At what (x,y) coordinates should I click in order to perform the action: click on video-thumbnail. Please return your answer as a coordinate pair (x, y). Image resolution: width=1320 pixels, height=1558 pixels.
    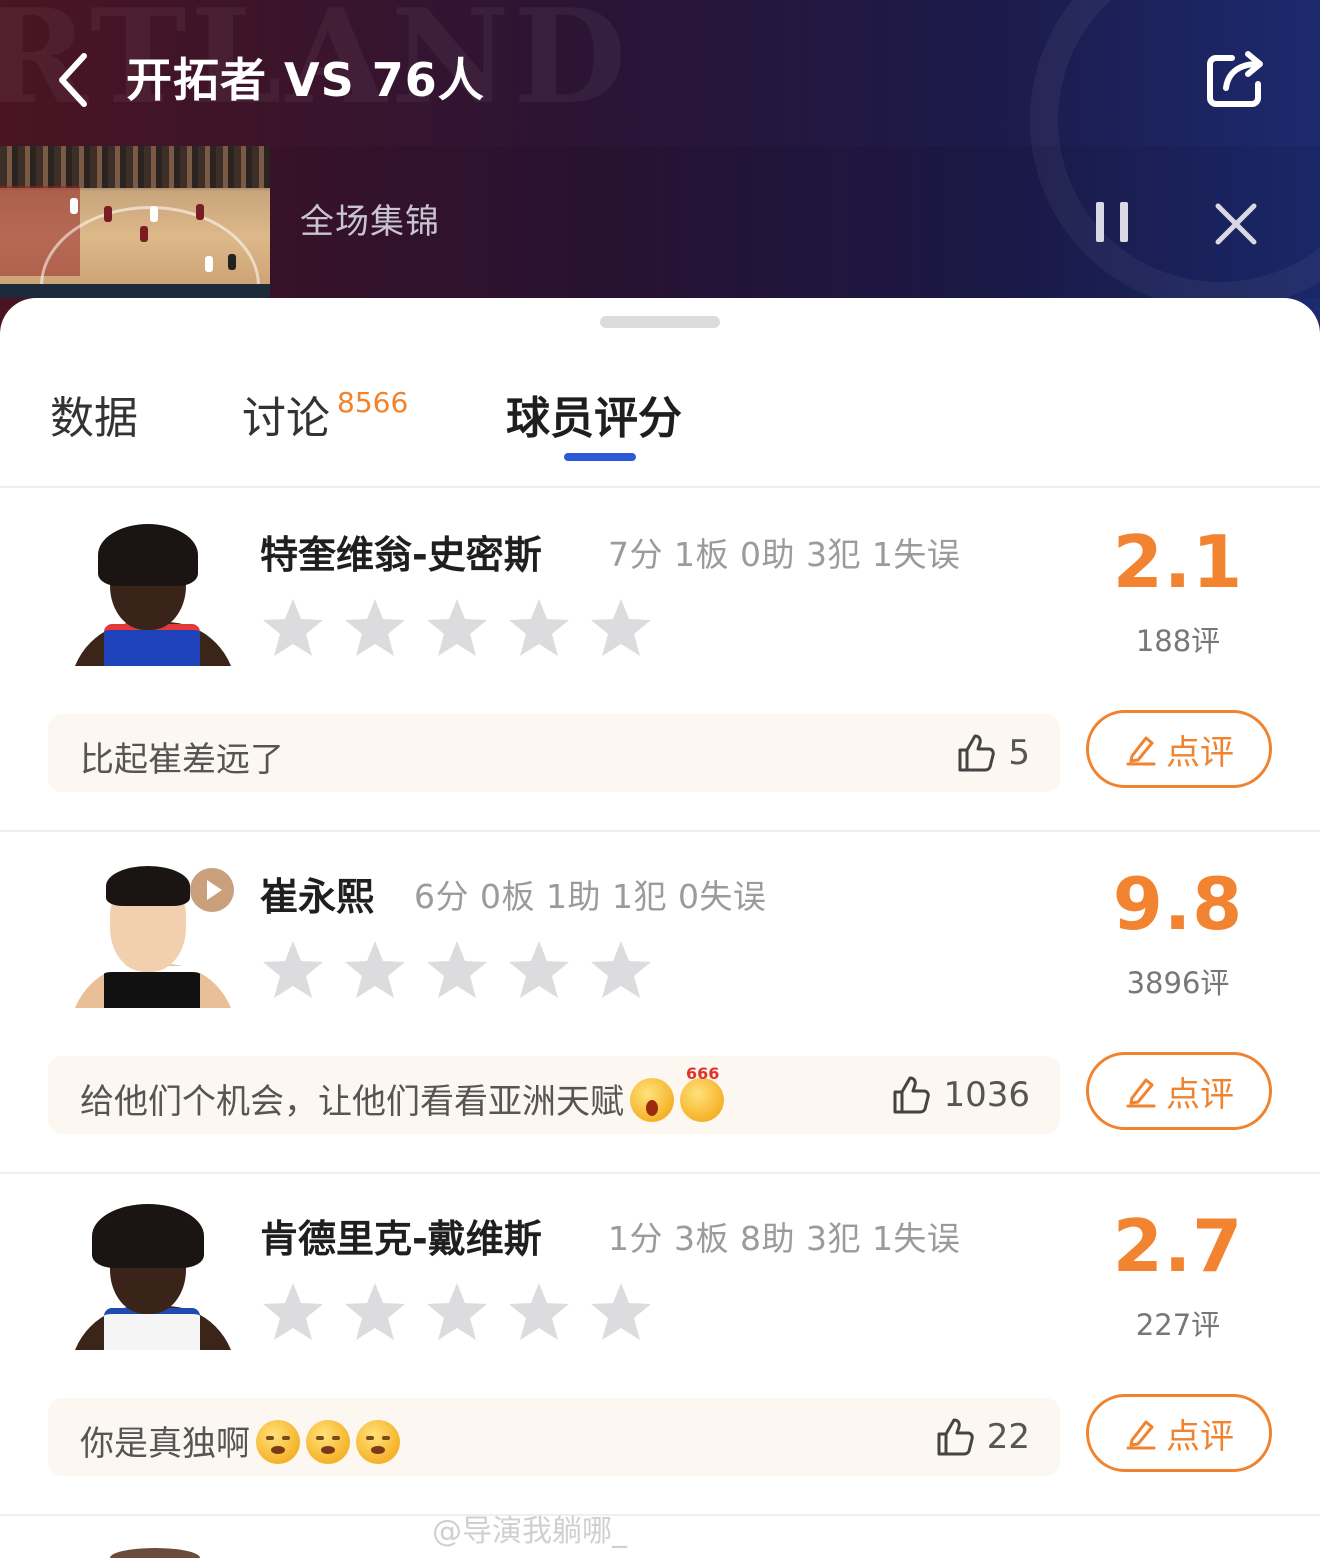
    Looking at the image, I should click on (135, 222).